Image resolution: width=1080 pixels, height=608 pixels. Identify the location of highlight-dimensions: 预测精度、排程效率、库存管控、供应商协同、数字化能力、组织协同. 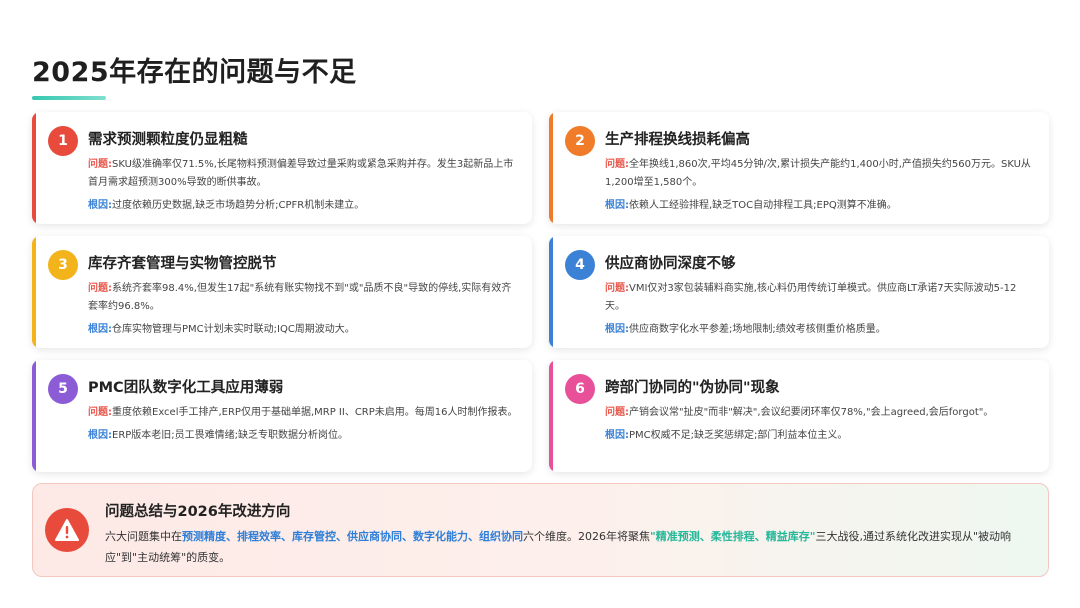
(352, 536).